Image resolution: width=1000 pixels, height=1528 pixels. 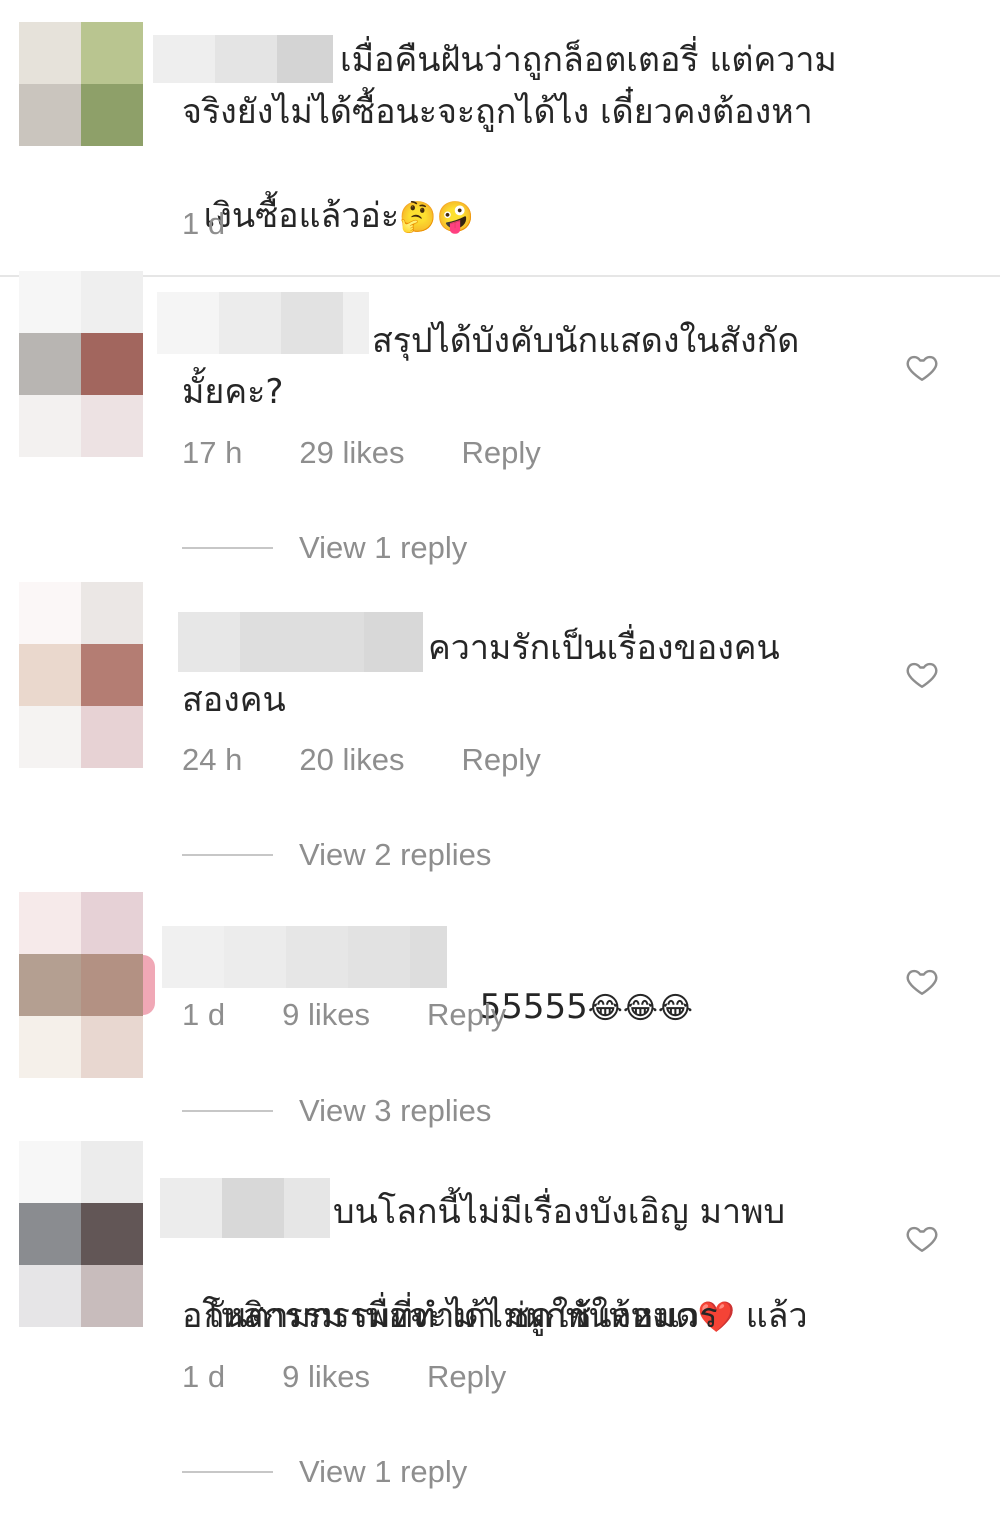 What do you see at coordinates (395, 1110) in the screenshot?
I see `view-replies-label: View 3 replies` at bounding box center [395, 1110].